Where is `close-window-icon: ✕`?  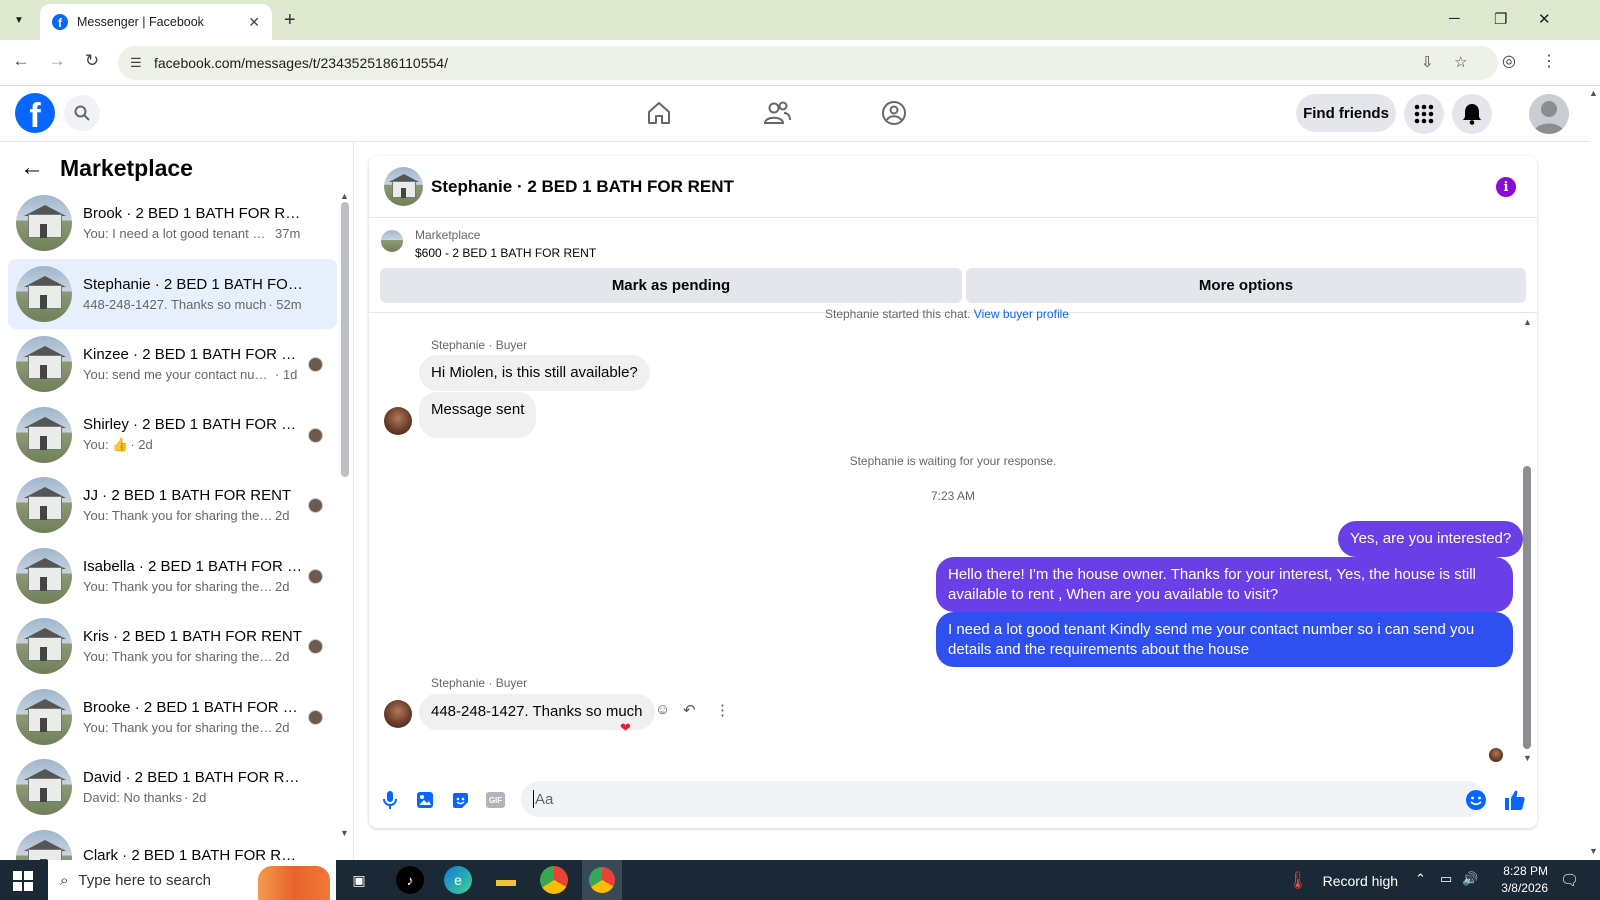
close-window-icon: ✕ is located at coordinates (1544, 19).